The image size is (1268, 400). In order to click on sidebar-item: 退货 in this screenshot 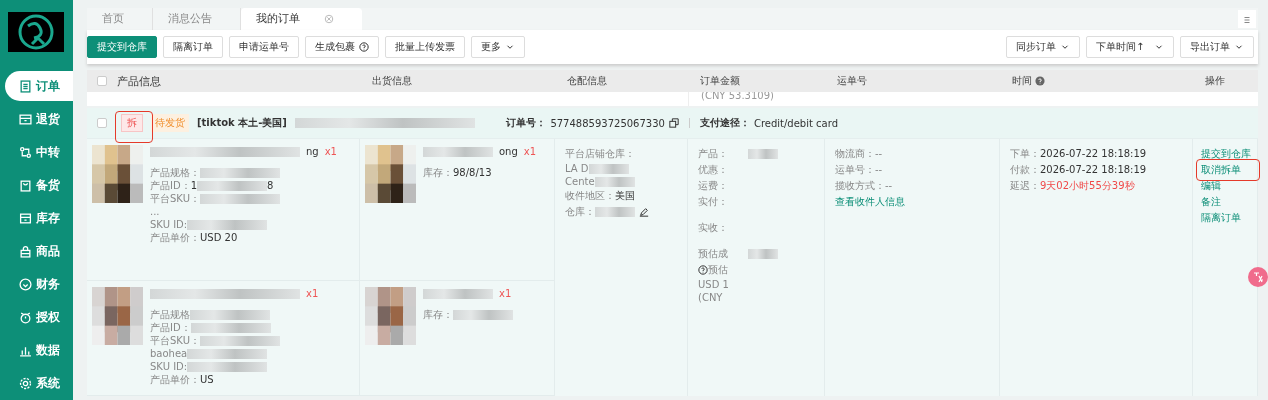, I will do `click(39, 119)`.